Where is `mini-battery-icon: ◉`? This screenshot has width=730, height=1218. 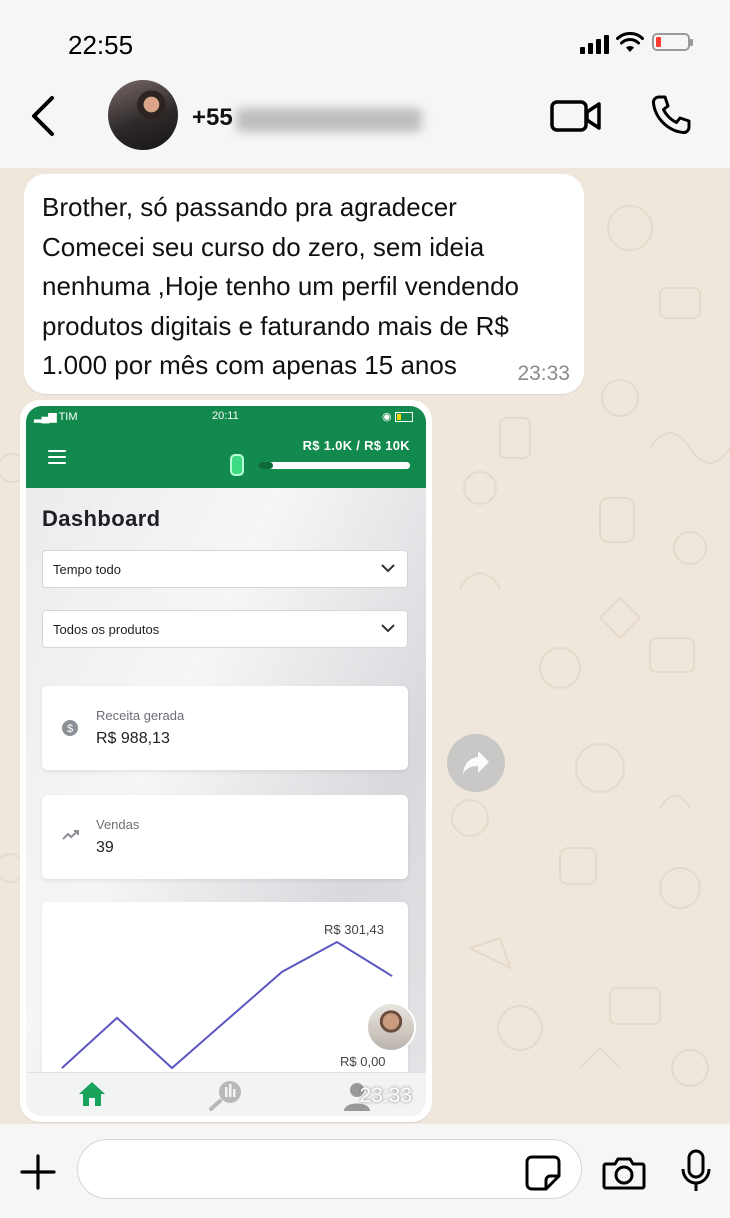 mini-battery-icon: ◉ is located at coordinates (397, 416).